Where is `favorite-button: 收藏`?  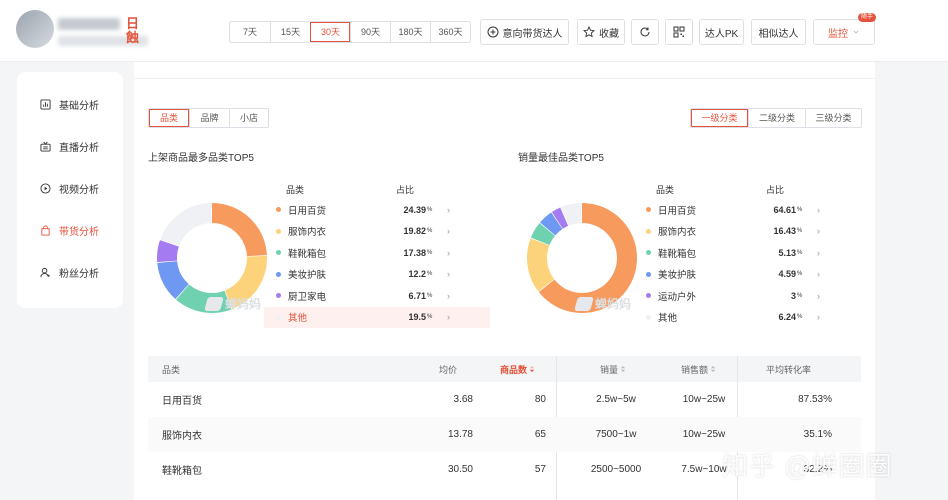
favorite-button: 收藏 is located at coordinates (601, 32).